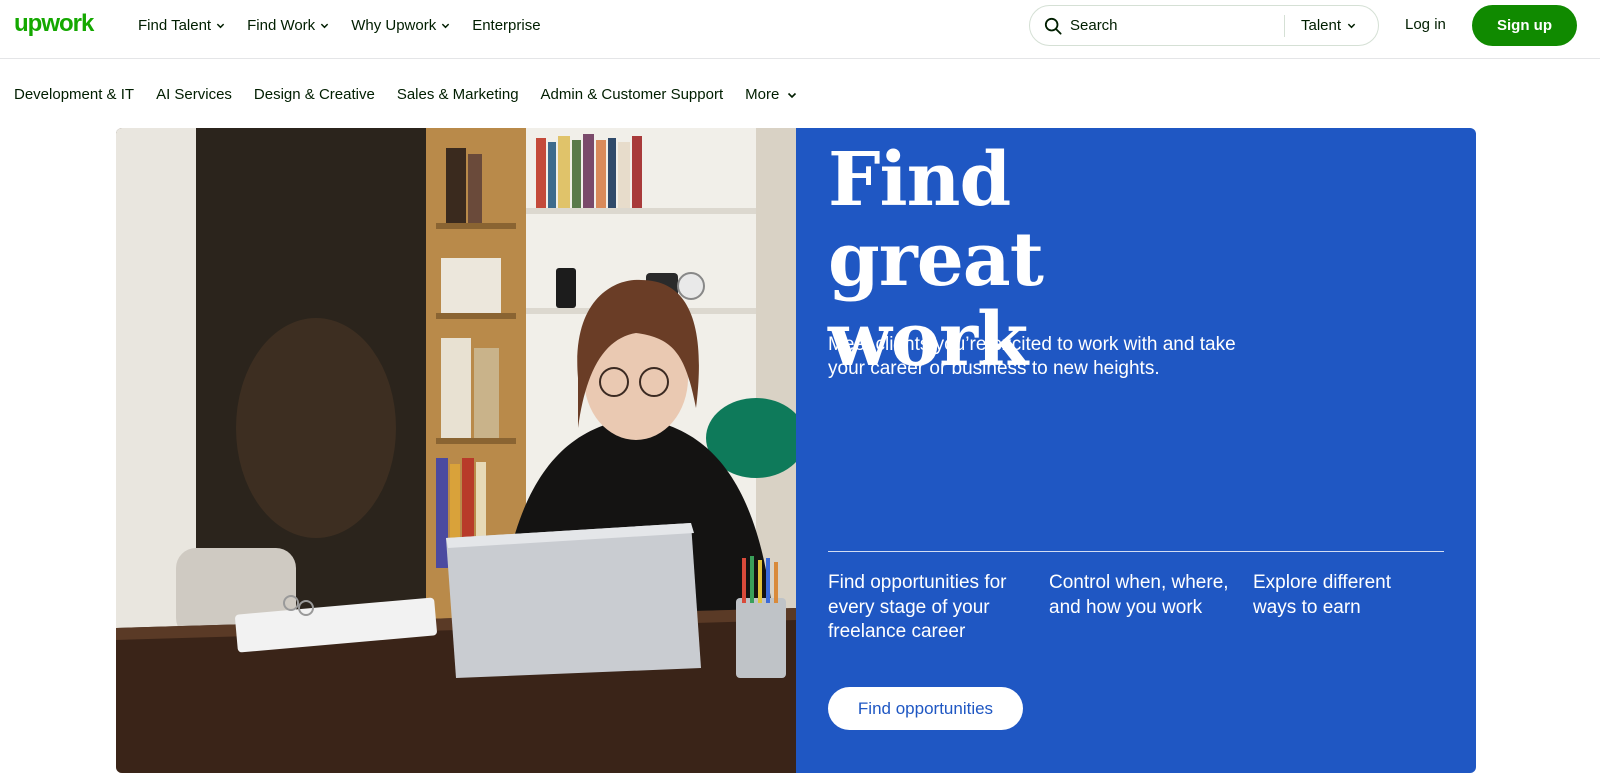  I want to click on category-more-label: More, so click(762, 94).